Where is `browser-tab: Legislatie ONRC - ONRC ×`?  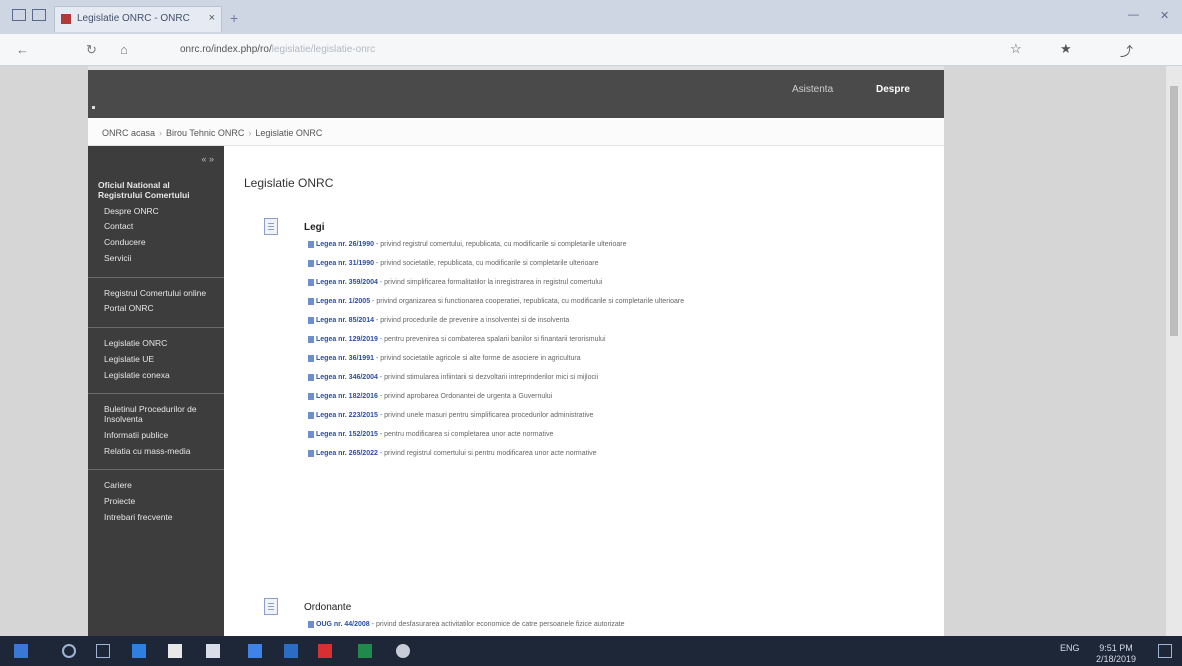 browser-tab: Legislatie ONRC - ONRC × is located at coordinates (138, 19).